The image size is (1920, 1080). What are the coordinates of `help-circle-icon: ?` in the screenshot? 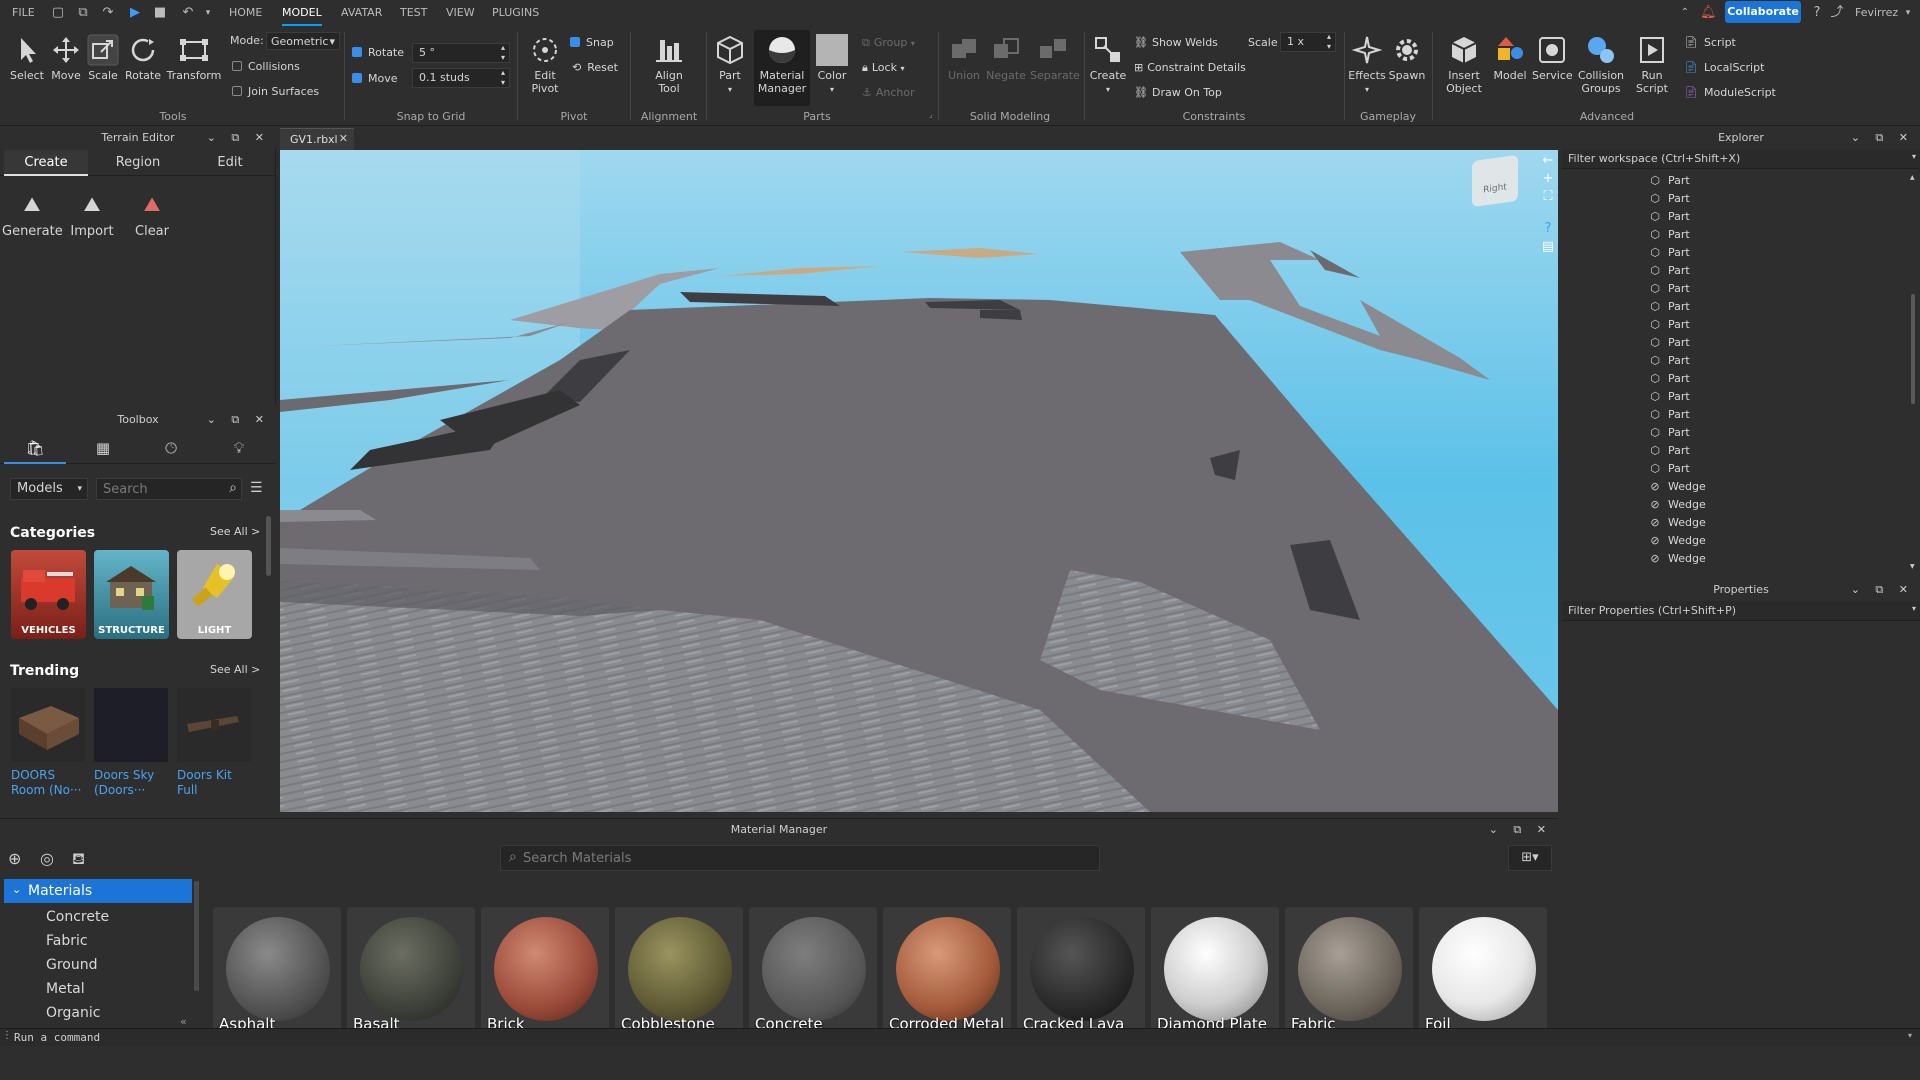 It's located at (1548, 229).